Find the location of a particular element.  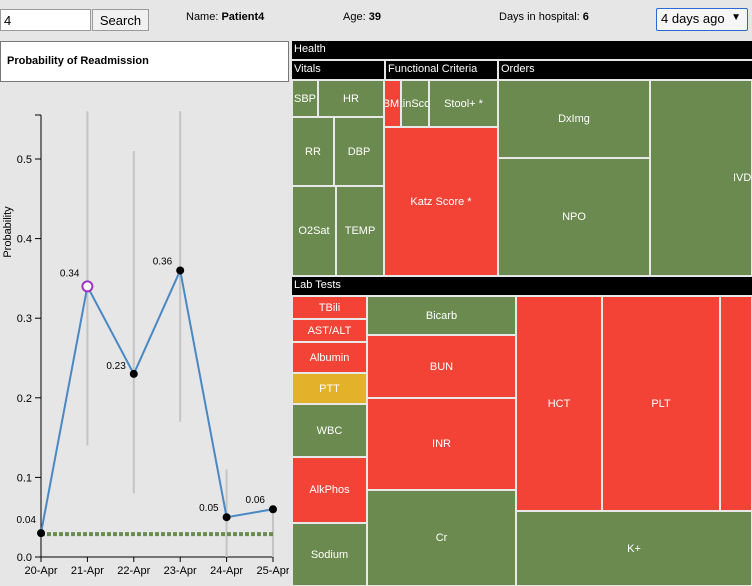

functional-bmi-label: BMI is located at coordinates (392, 103).